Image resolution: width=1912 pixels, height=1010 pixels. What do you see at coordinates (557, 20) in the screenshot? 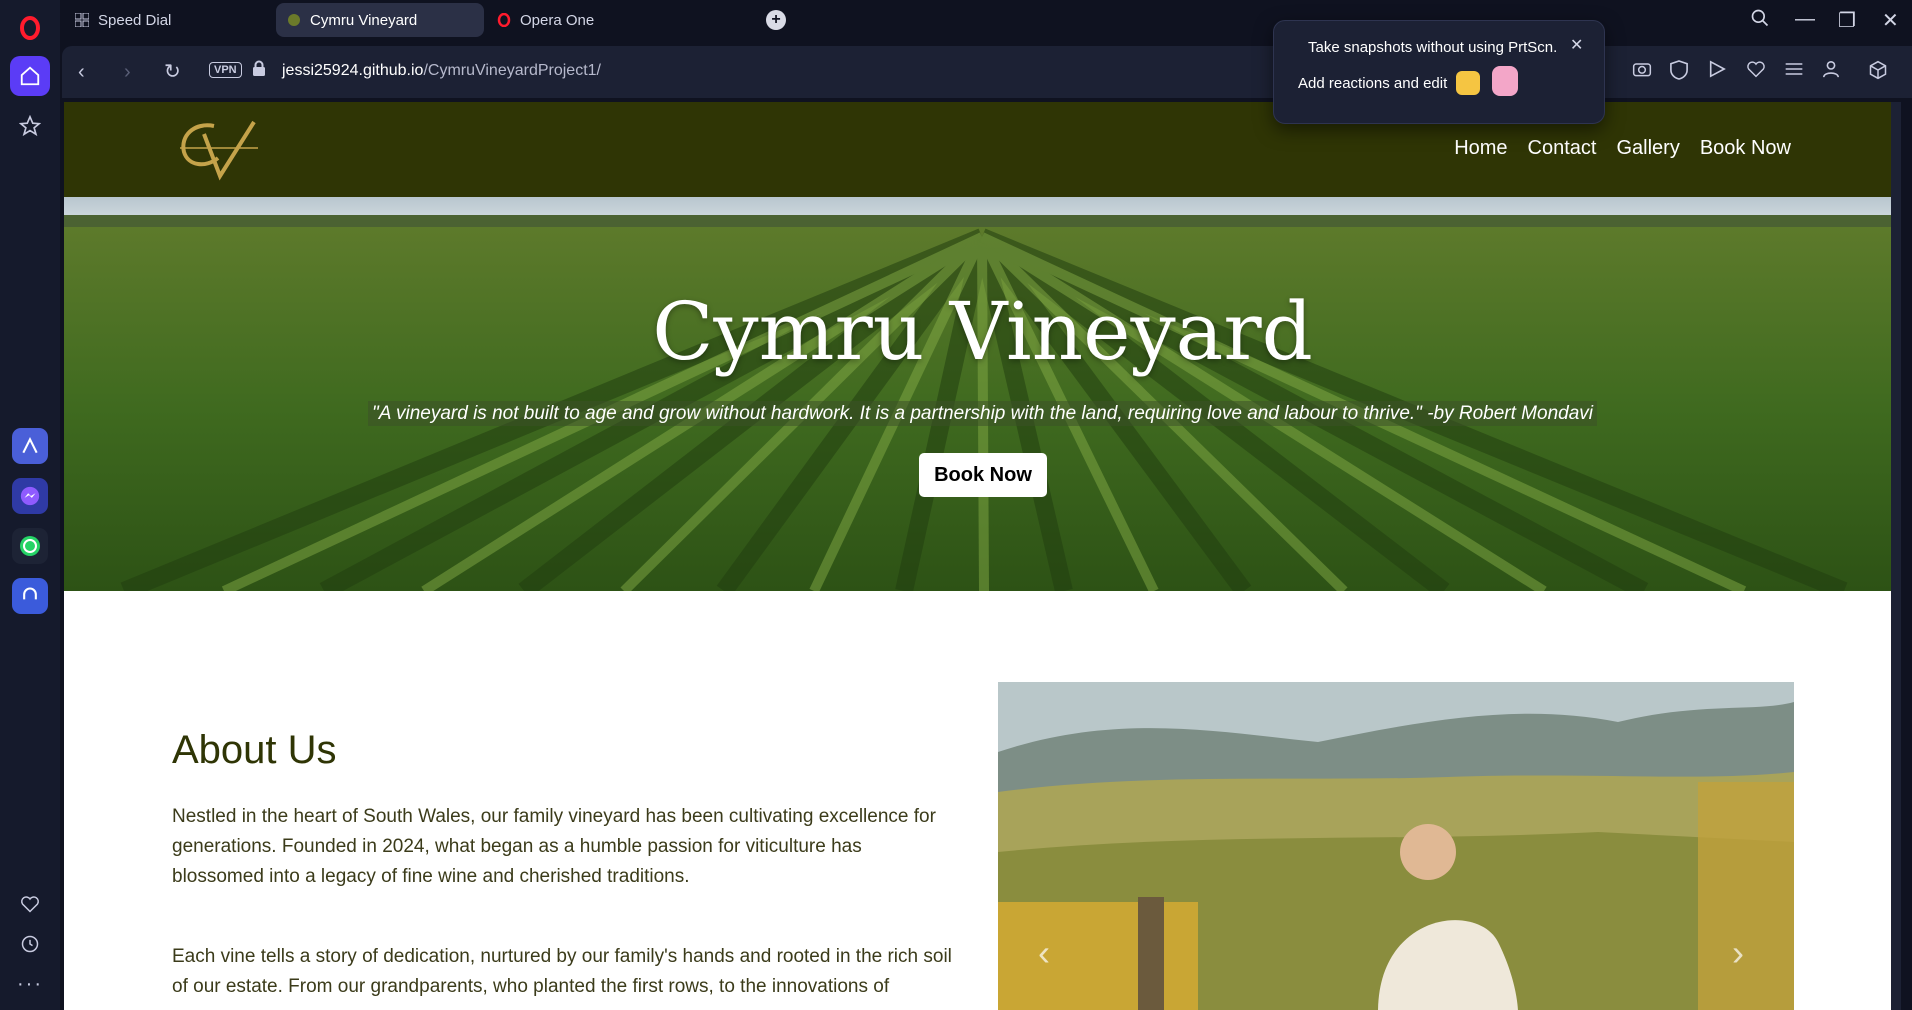
I see `tab-label: Opera One` at bounding box center [557, 20].